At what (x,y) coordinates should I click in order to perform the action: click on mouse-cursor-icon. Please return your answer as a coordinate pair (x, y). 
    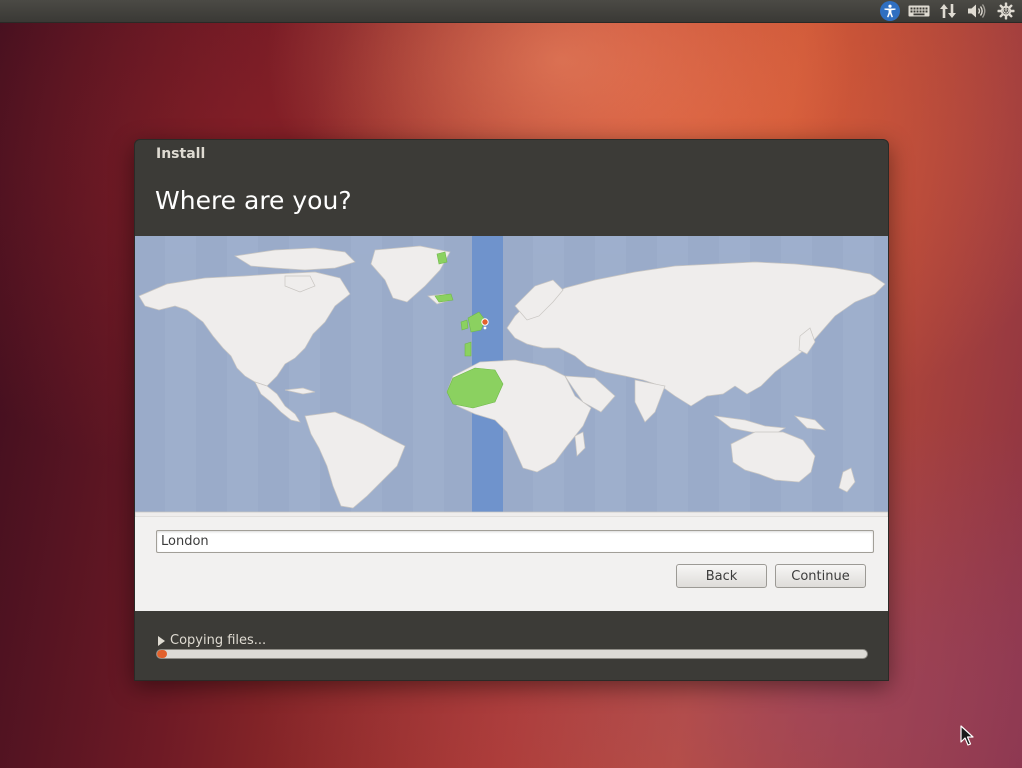
    Looking at the image, I should click on (967, 735).